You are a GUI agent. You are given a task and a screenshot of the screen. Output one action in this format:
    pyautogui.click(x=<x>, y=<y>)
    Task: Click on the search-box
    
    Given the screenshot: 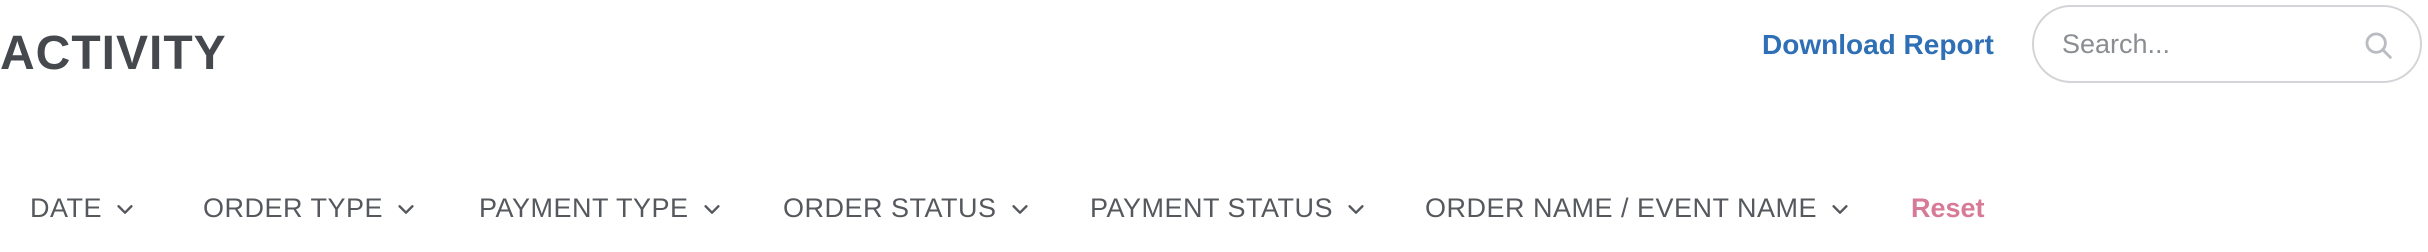 What is the action you would take?
    pyautogui.click(x=2227, y=44)
    